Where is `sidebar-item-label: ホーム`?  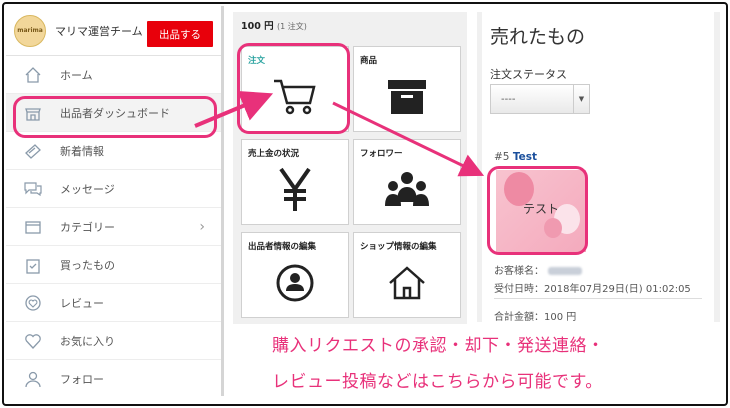 sidebar-item-label: ホーム is located at coordinates (76, 75).